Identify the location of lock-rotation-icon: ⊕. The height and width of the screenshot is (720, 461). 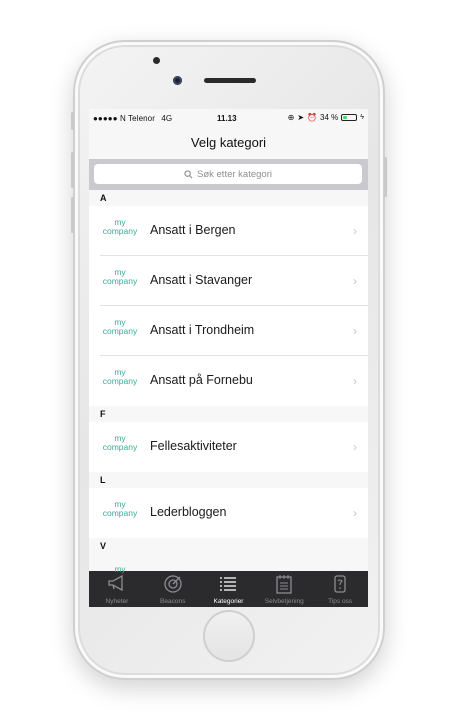
(291, 117).